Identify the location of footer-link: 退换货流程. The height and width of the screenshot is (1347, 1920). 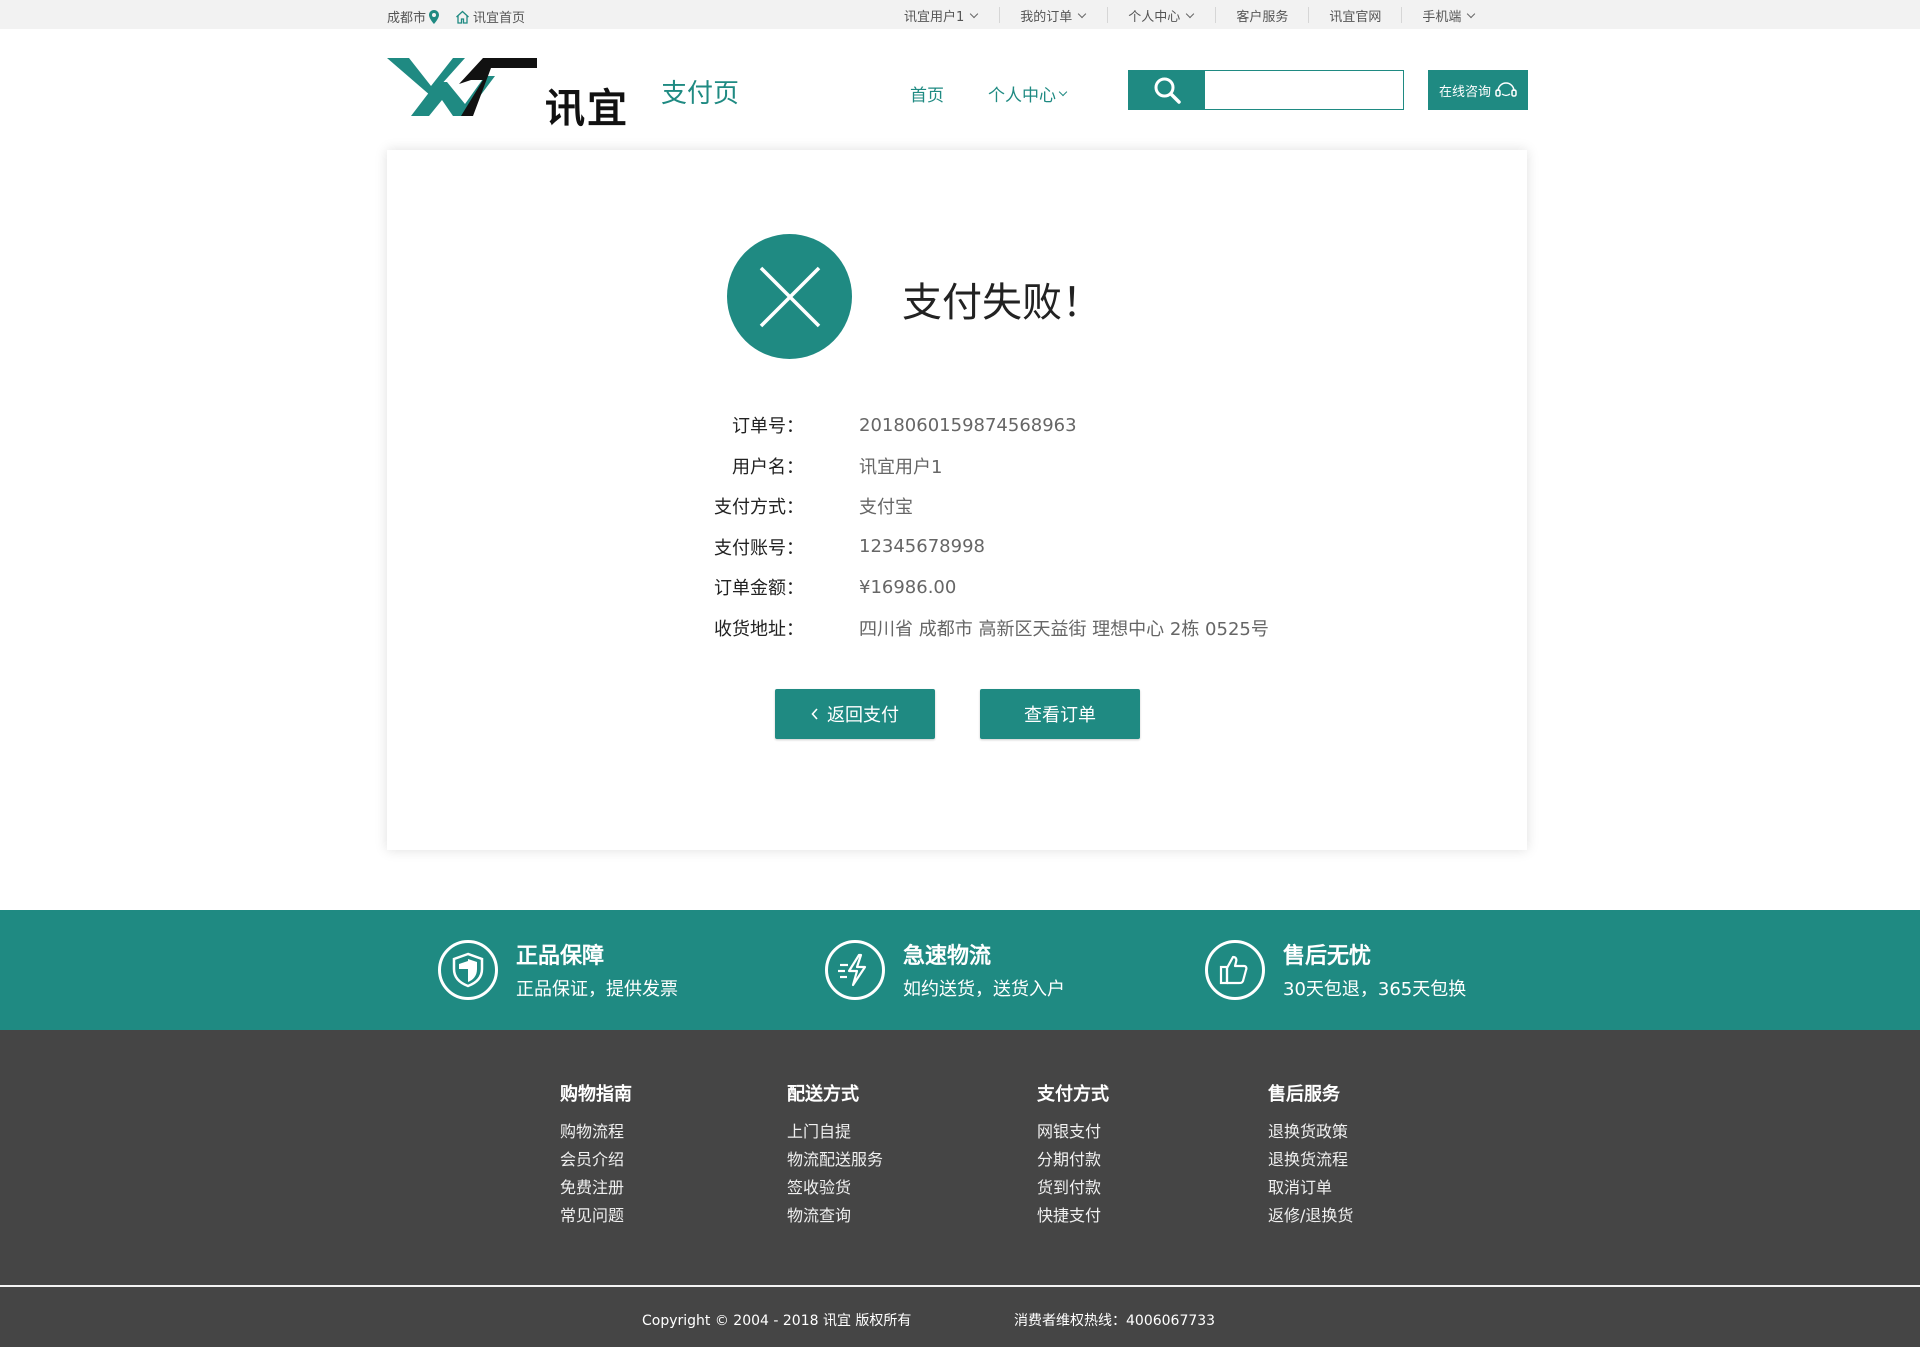
(1310, 1160).